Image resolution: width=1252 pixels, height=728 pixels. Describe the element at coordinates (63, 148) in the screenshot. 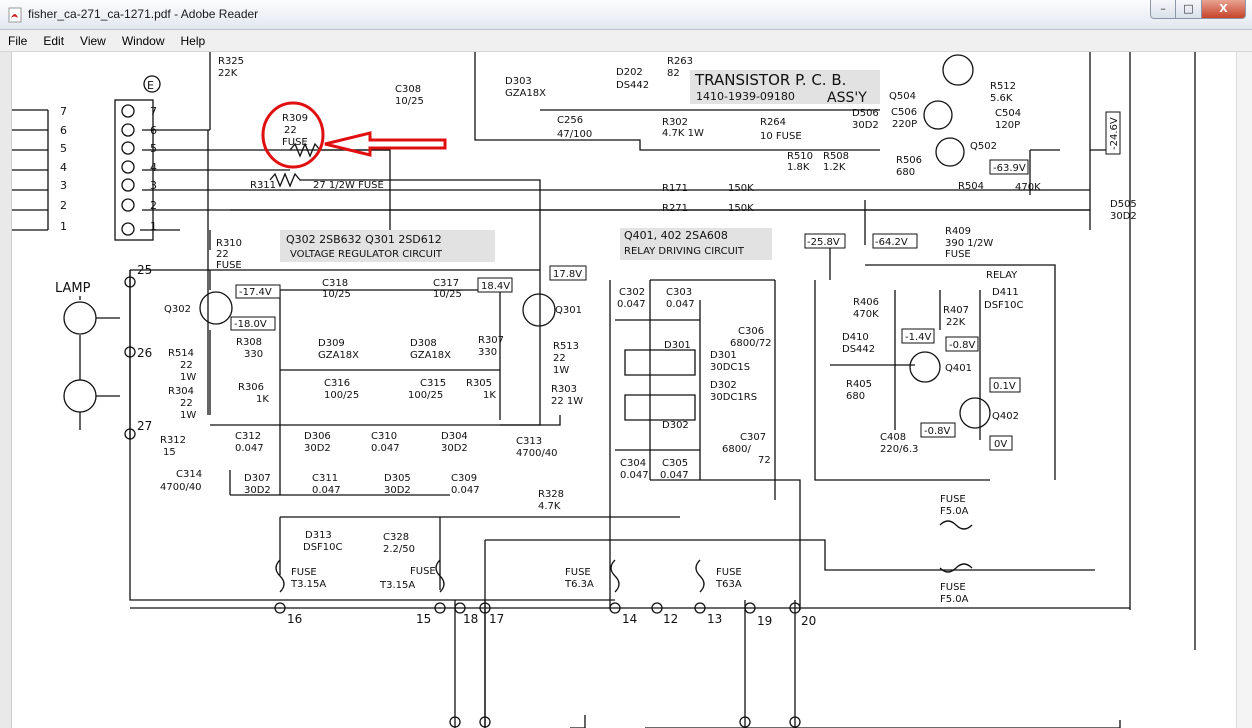

I see `connector-pin-left-5: 5` at that location.